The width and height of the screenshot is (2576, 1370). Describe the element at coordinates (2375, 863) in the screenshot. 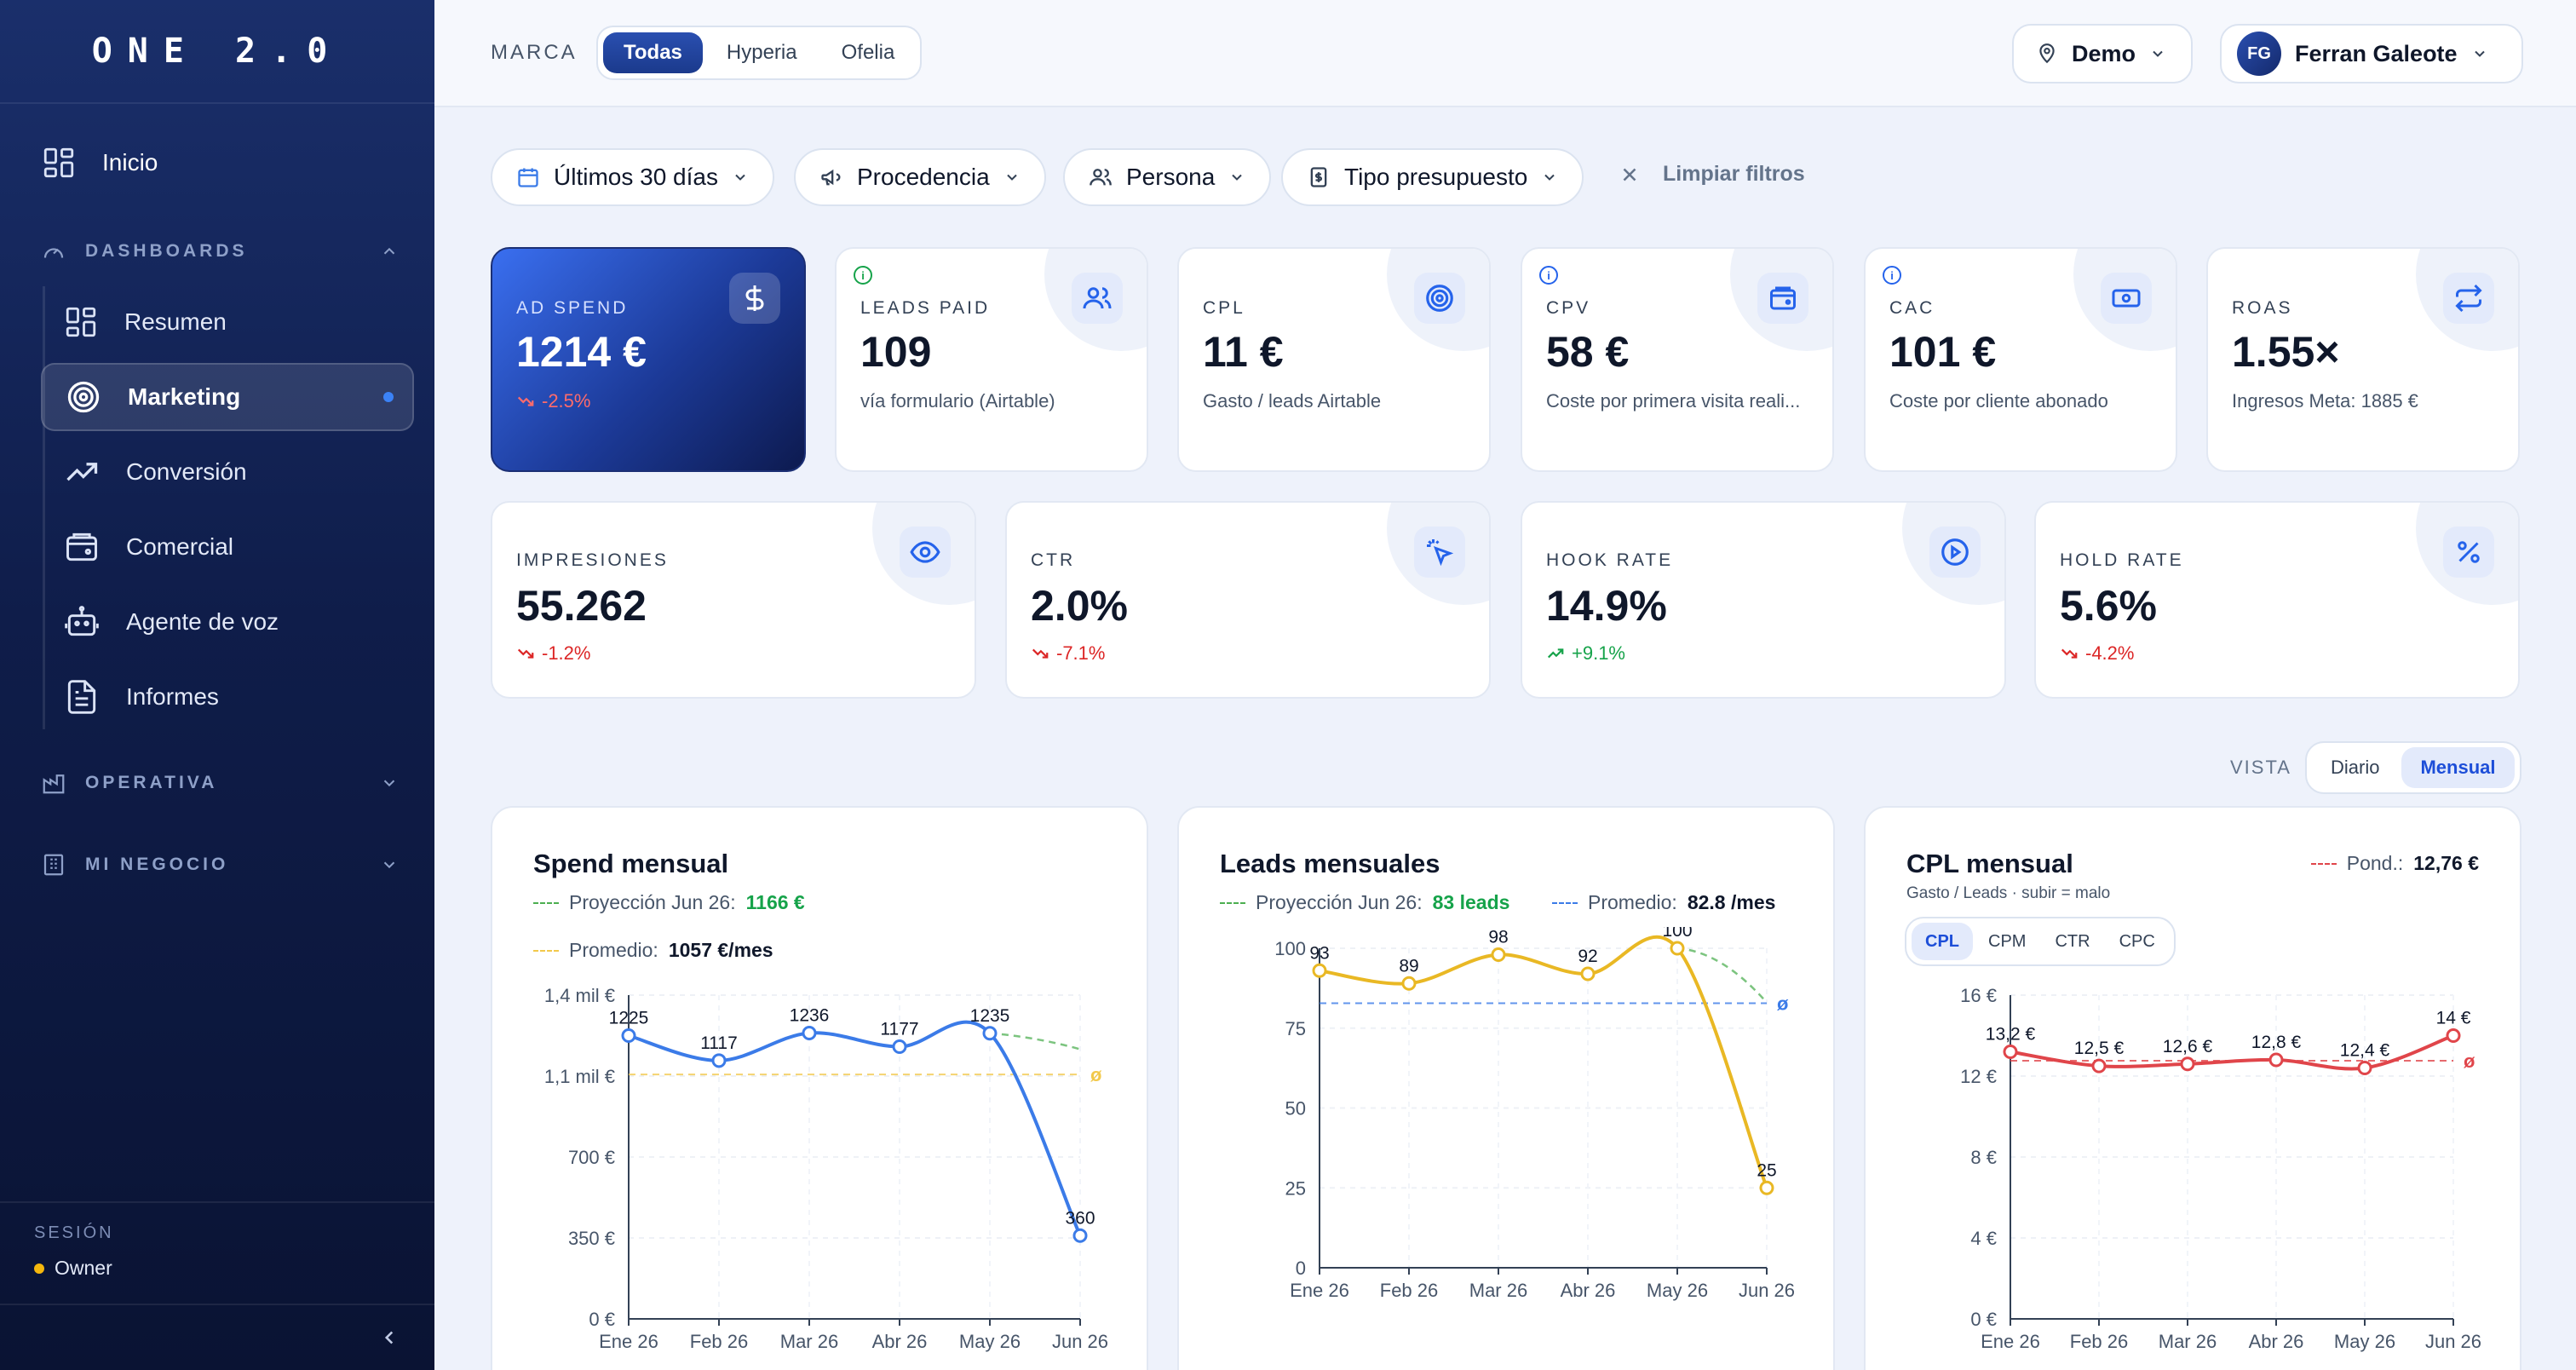

I see `legend-label: Pond.:` at that location.